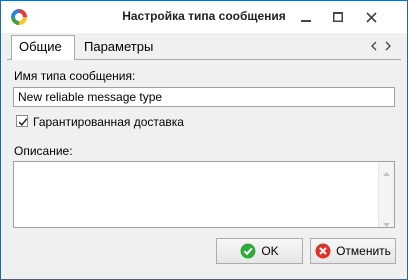 The width and height of the screenshot is (408, 280). Describe the element at coordinates (204, 97) in the screenshot. I see `message-type-name-input` at that location.